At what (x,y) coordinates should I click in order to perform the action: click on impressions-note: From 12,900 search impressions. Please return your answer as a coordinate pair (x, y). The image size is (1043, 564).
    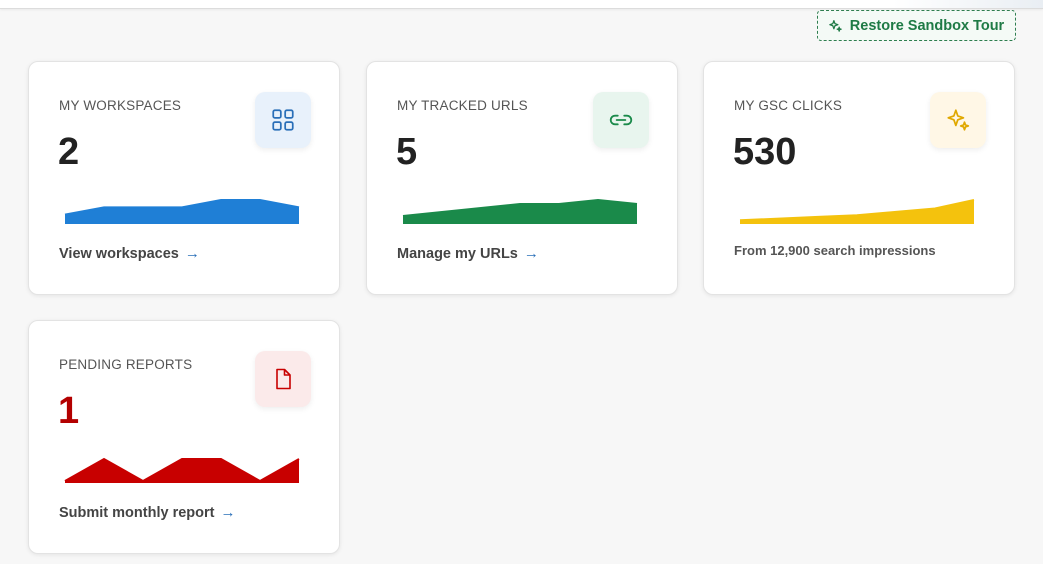
    Looking at the image, I should click on (835, 250).